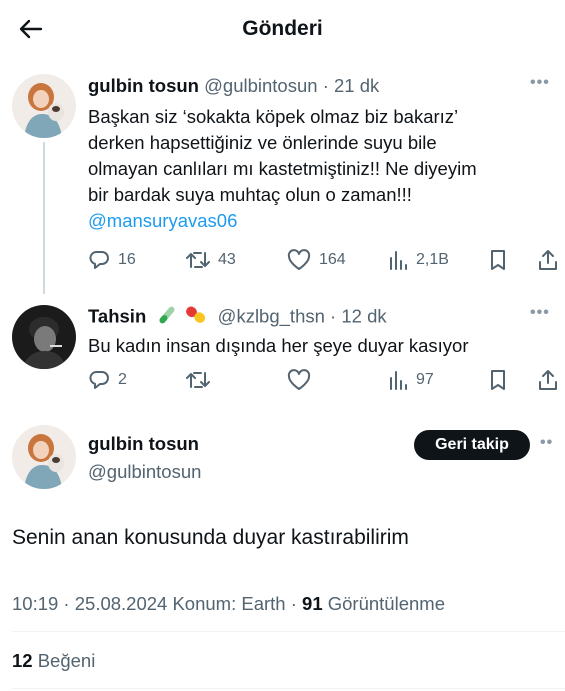  Describe the element at coordinates (312, 603) in the screenshot. I see `views-count: 91` at that location.